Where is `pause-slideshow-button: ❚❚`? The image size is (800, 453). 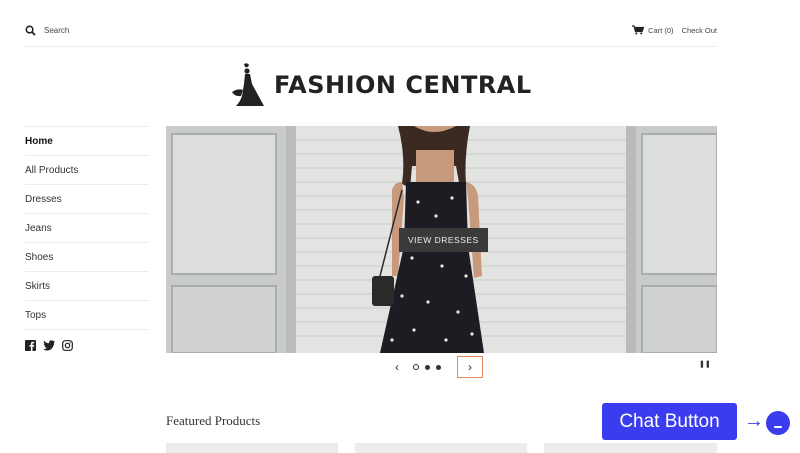 pause-slideshow-button: ❚❚ is located at coordinates (705, 364).